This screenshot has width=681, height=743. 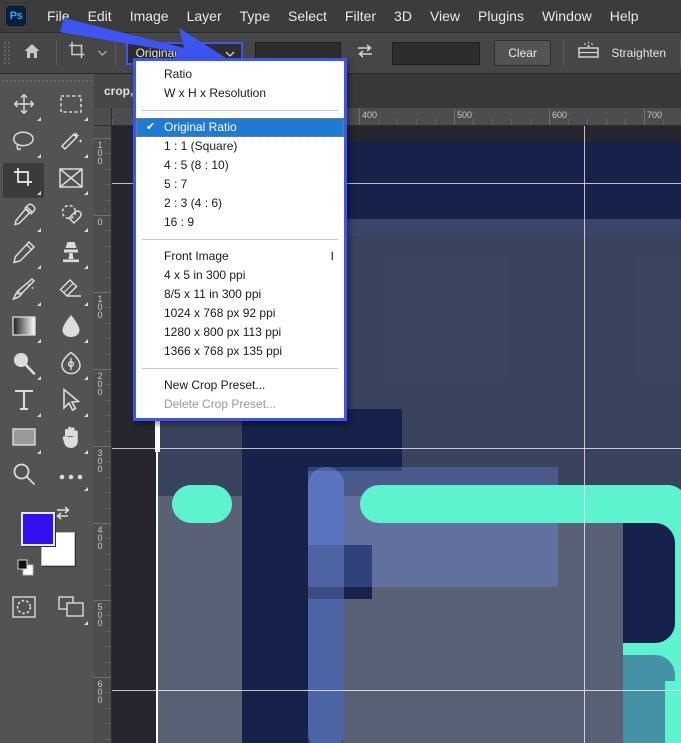 What do you see at coordinates (193, 203) in the screenshot?
I see `menu-option-label: 2 : 3 (4 : 6)` at bounding box center [193, 203].